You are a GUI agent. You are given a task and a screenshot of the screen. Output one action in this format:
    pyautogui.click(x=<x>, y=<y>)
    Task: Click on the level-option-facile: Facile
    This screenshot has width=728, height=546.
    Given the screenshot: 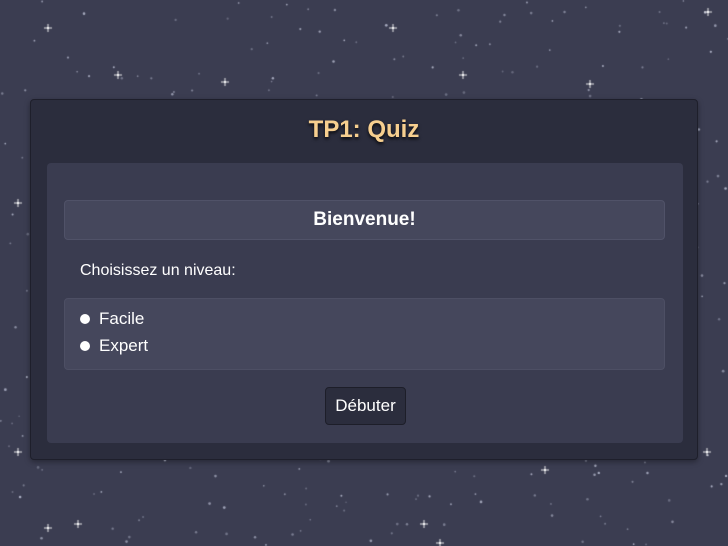 What is the action you would take?
    pyautogui.click(x=112, y=319)
    